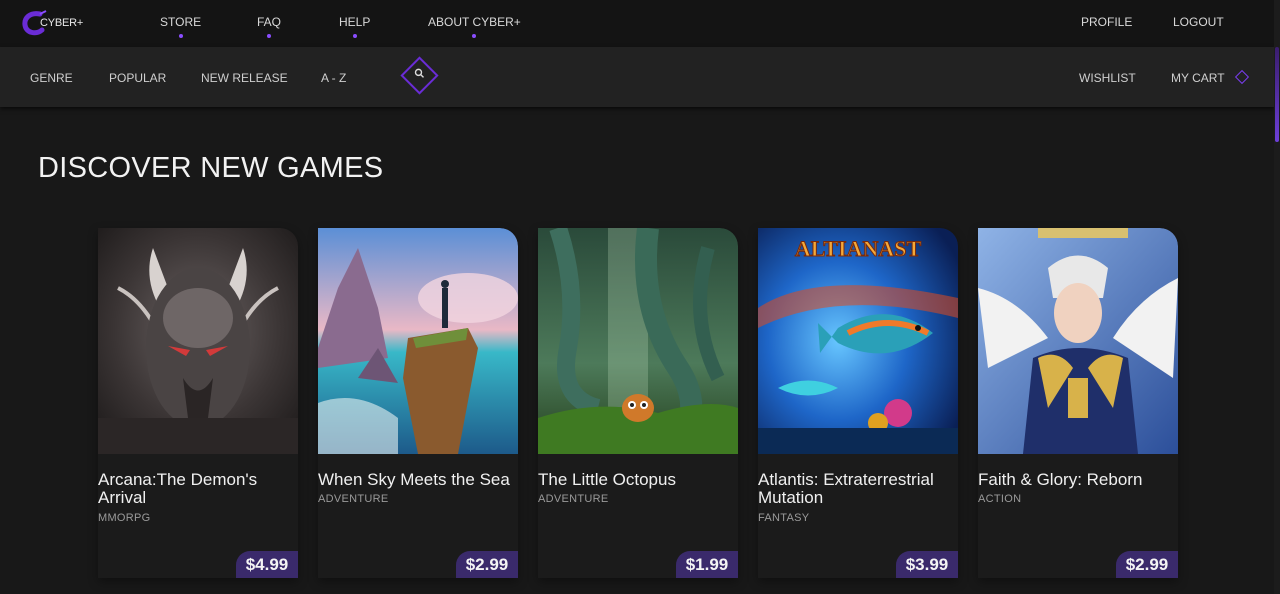  Describe the element at coordinates (636, 480) in the screenshot. I see `game-title: The Little Octopus` at that location.